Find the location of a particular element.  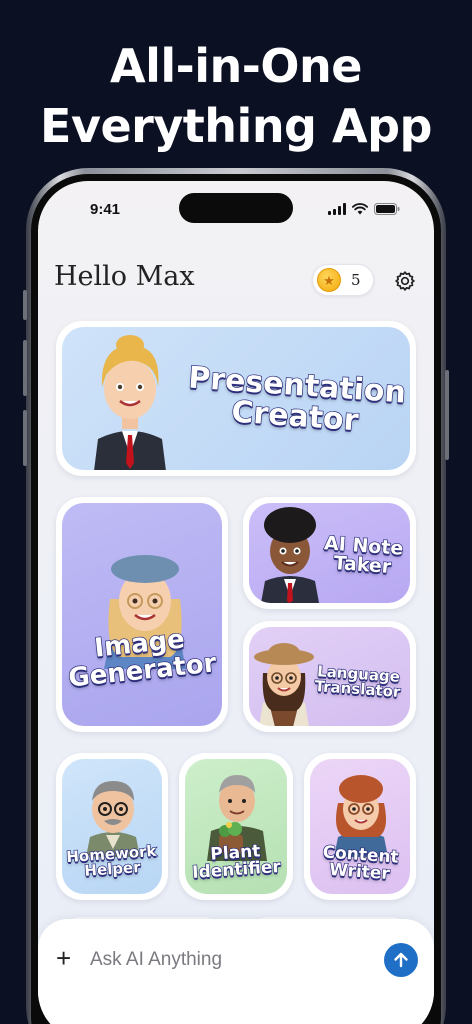

wifi-icon is located at coordinates (360, 209).